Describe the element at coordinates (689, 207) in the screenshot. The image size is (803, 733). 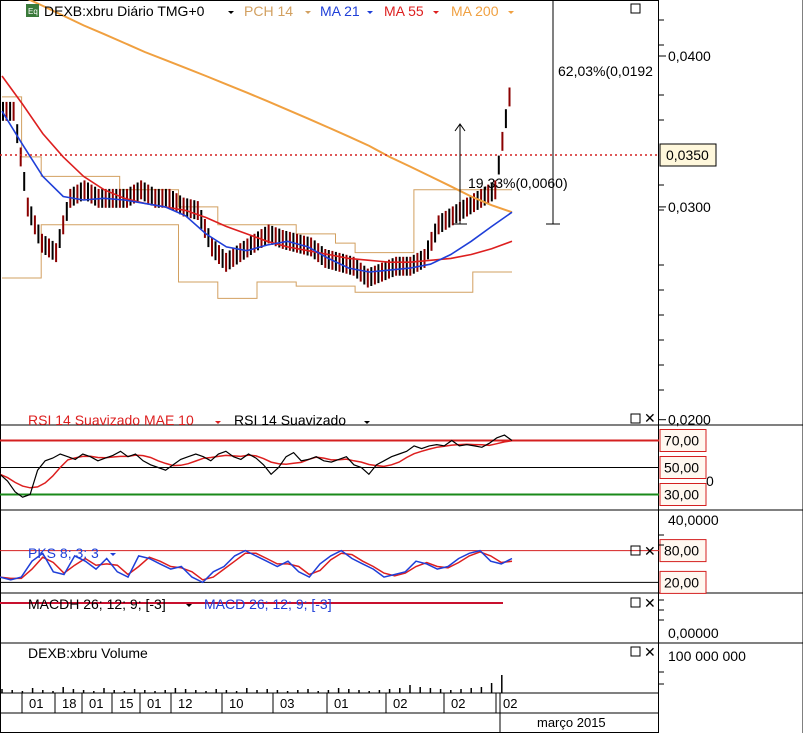
I see `price-tick-label: 0,0300` at that location.